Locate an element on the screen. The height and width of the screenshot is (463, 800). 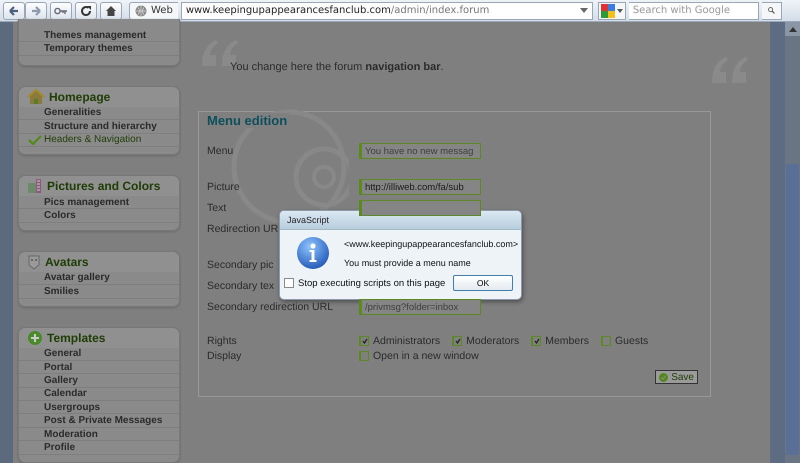
forward-arrow-icon is located at coordinates (36, 10).